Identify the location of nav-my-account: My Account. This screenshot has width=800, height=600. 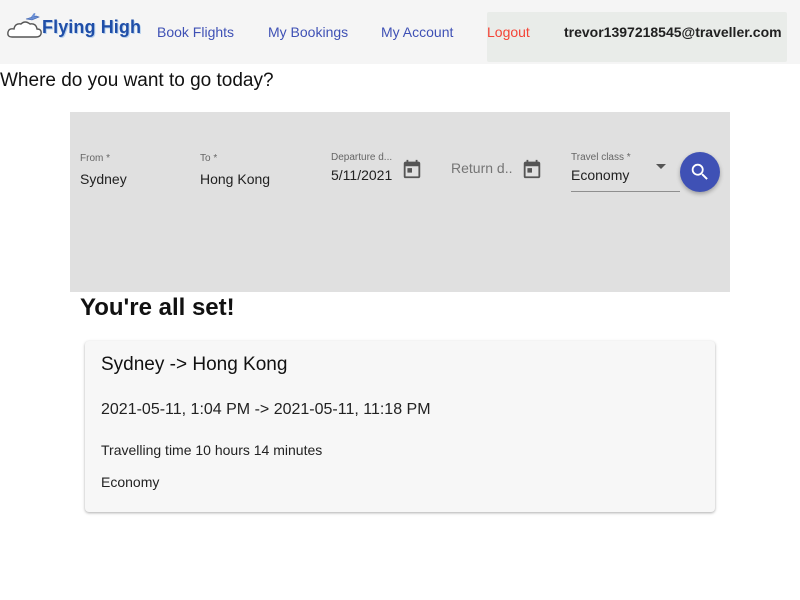
(417, 32).